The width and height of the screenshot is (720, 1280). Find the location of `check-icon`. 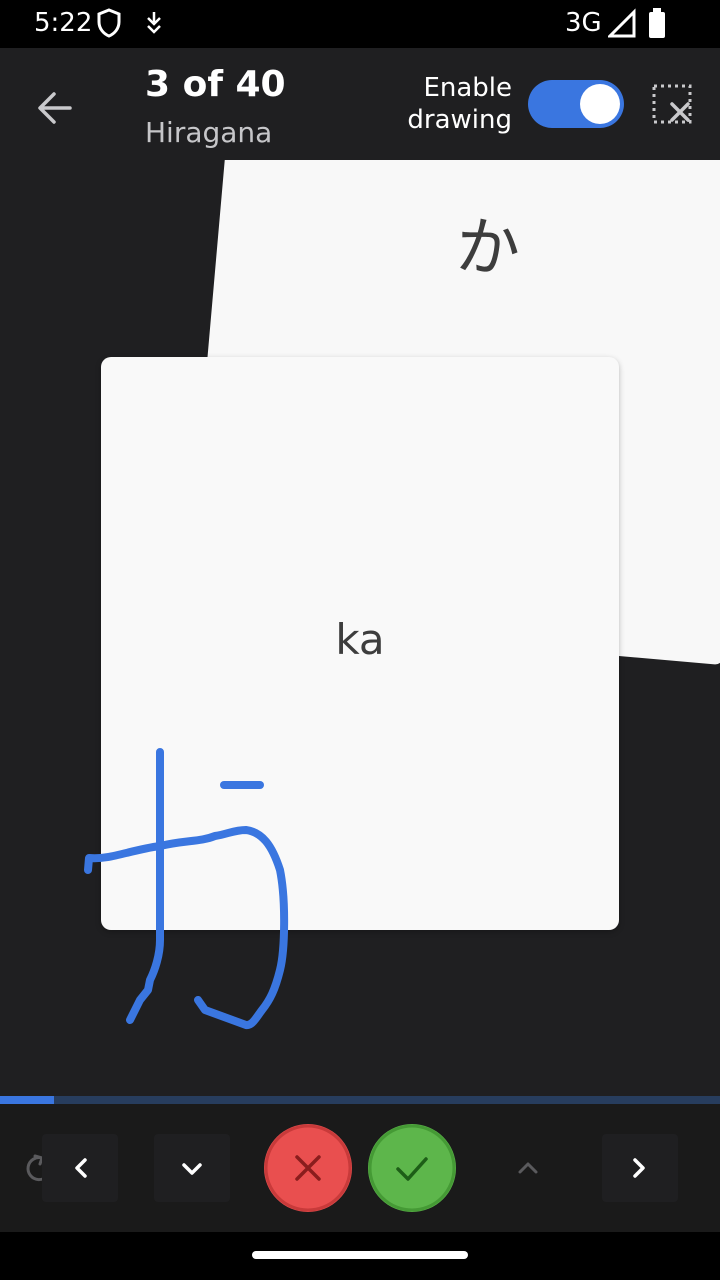

check-icon is located at coordinates (412, 1168).